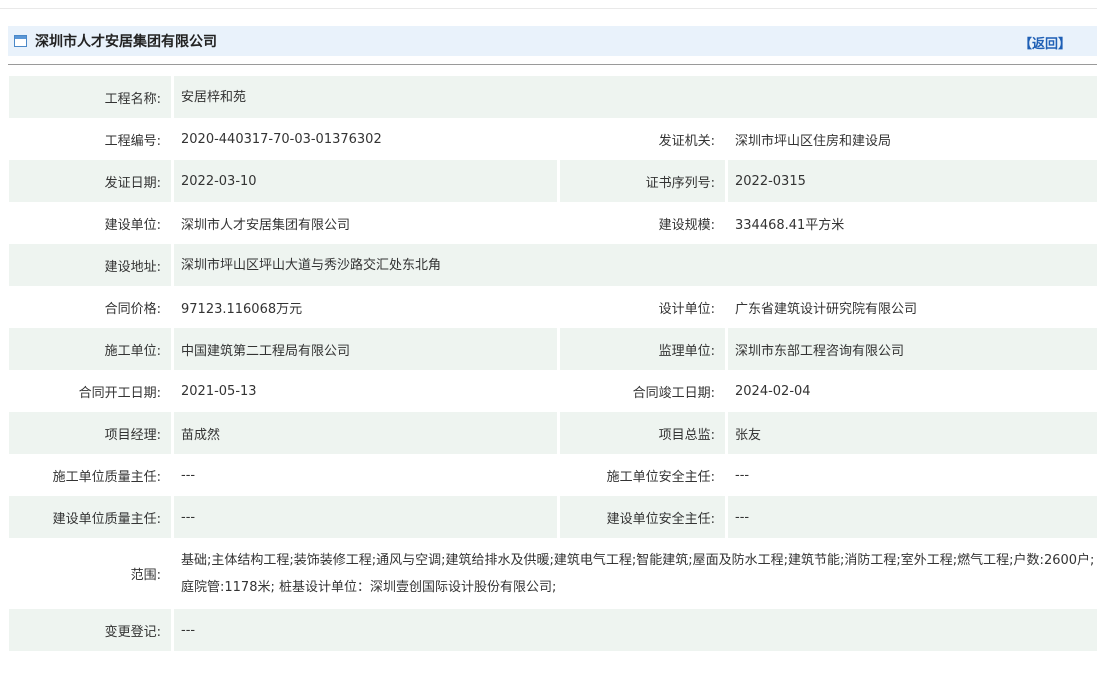 This screenshot has width=1097, height=674. I want to click on field-label: 施工单位:, so click(90, 349).